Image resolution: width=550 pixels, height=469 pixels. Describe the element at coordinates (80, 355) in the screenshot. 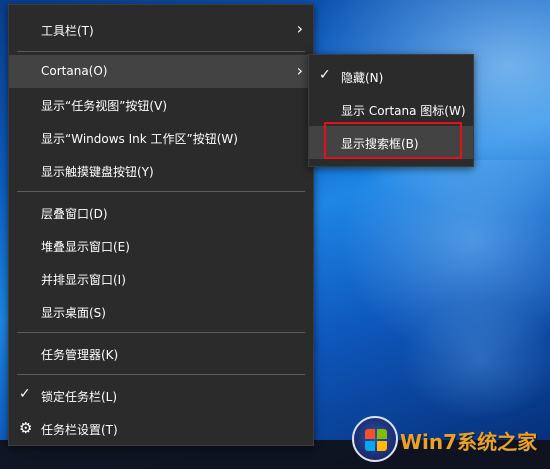

I see `menu-item-label: 任务管理器(K)` at that location.